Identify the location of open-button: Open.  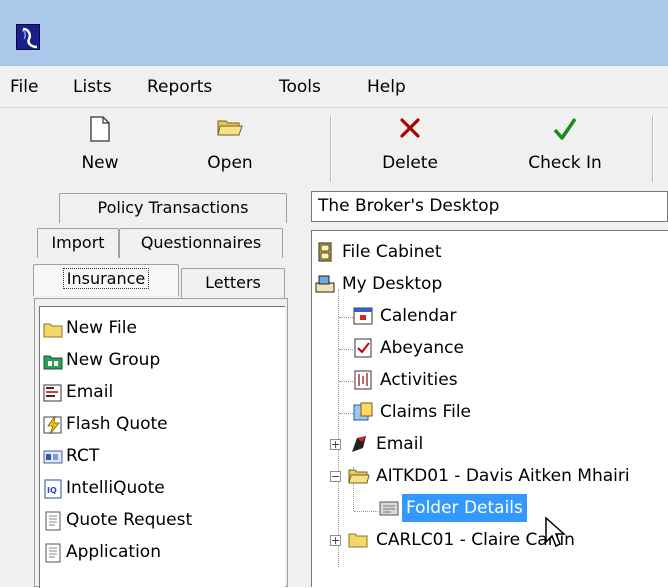
(230, 148).